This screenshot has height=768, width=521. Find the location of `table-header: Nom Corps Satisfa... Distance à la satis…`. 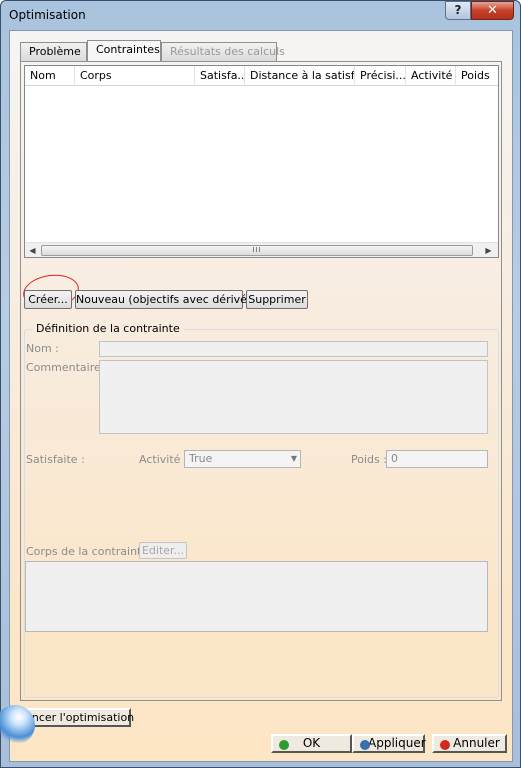

table-header: Nom Corps Satisfa... Distance à la satis… is located at coordinates (261, 76).